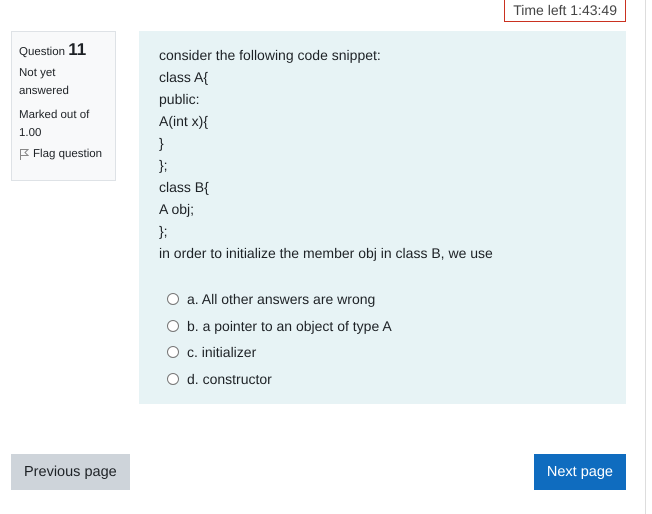 This screenshot has width=652, height=514. Describe the element at coordinates (565, 11) in the screenshot. I see `time-left-timer: Time left 1:43:49` at that location.